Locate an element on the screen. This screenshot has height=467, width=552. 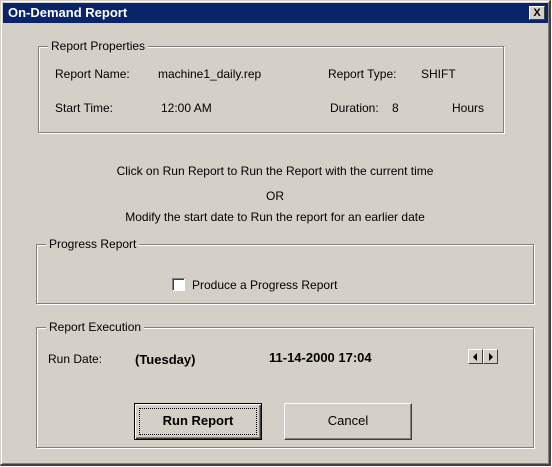
window-title: On-Demand Report is located at coordinates (68, 12).